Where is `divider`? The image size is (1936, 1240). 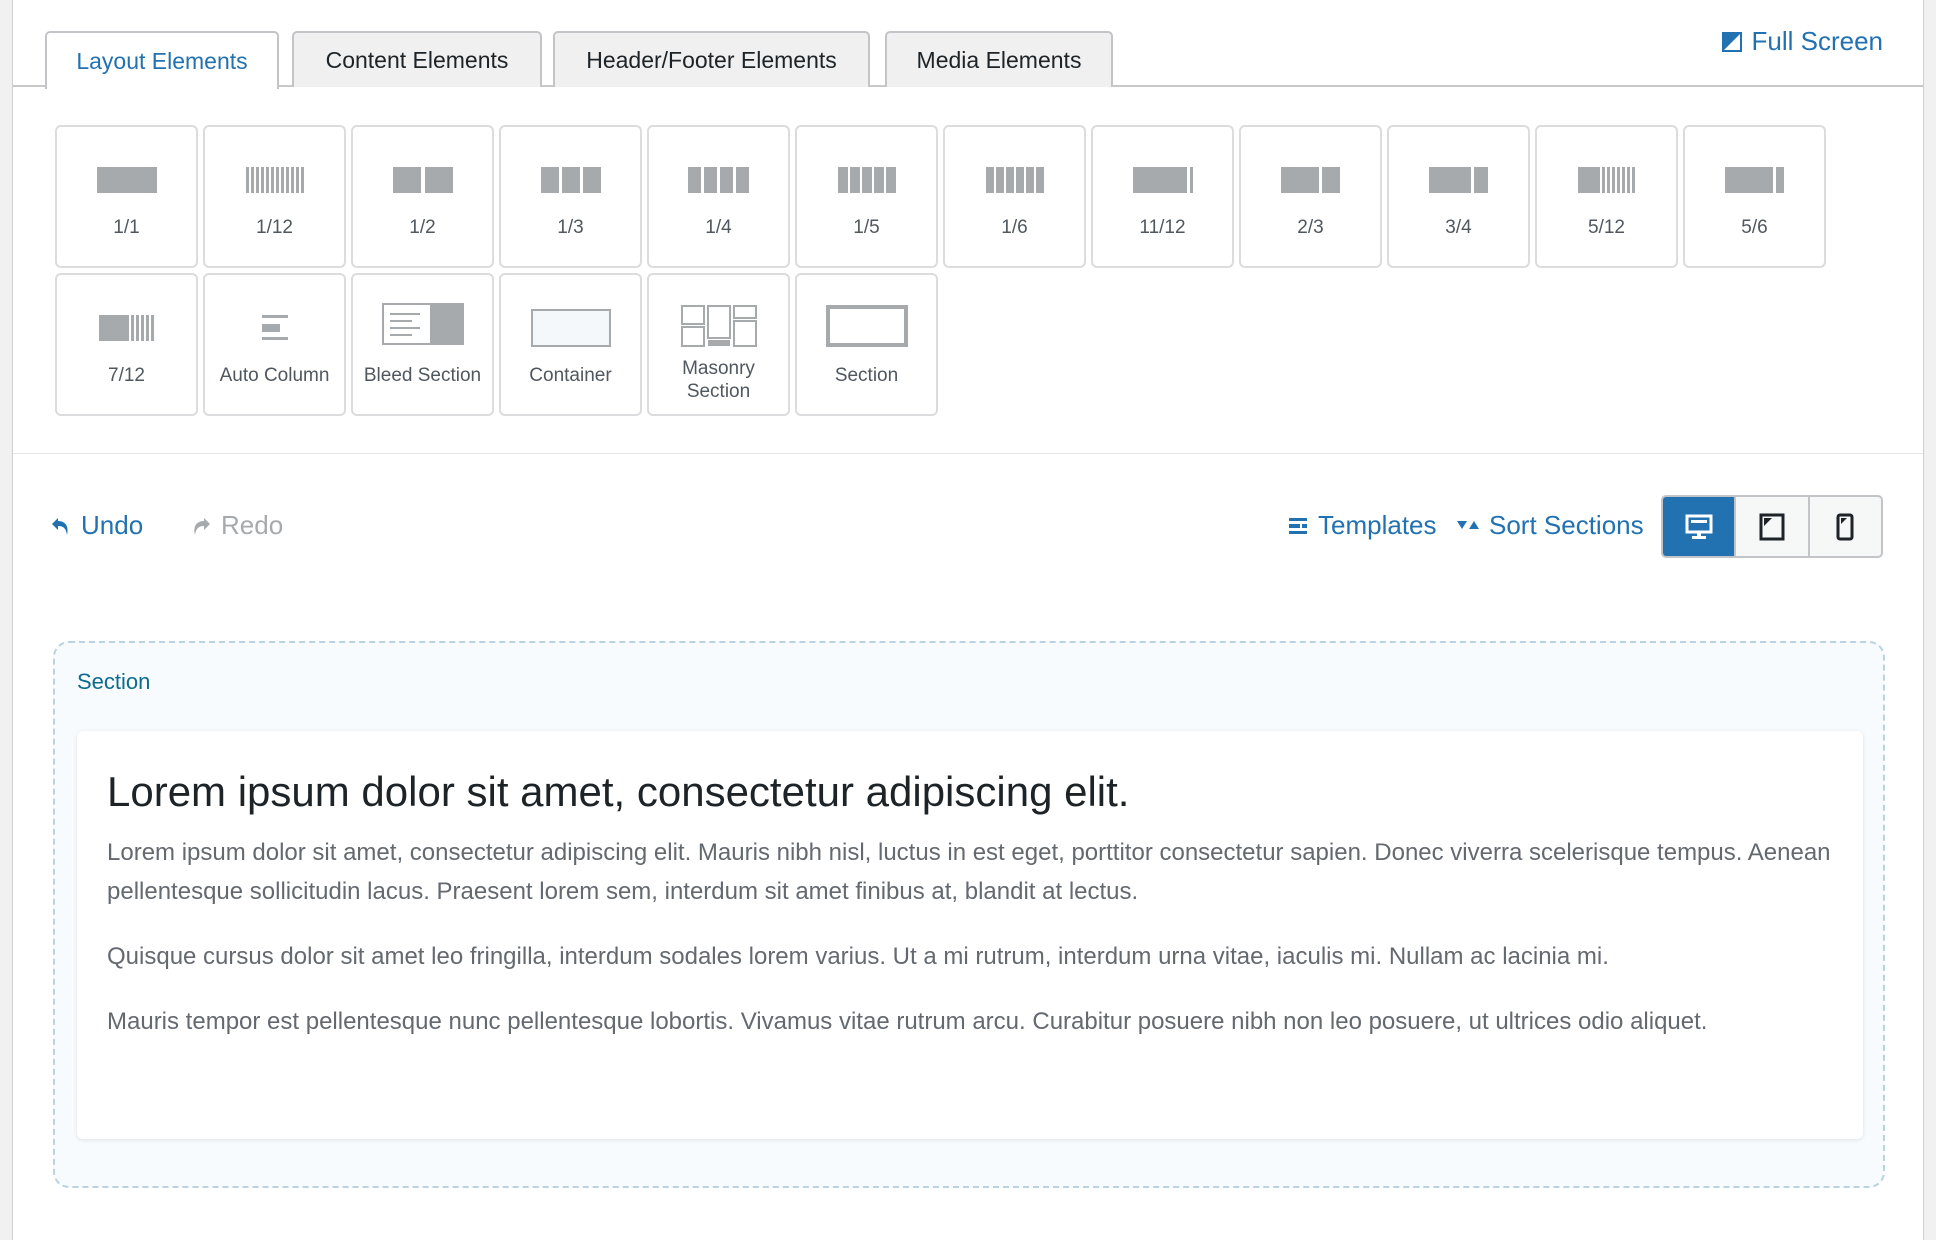
divider is located at coordinates (968, 453).